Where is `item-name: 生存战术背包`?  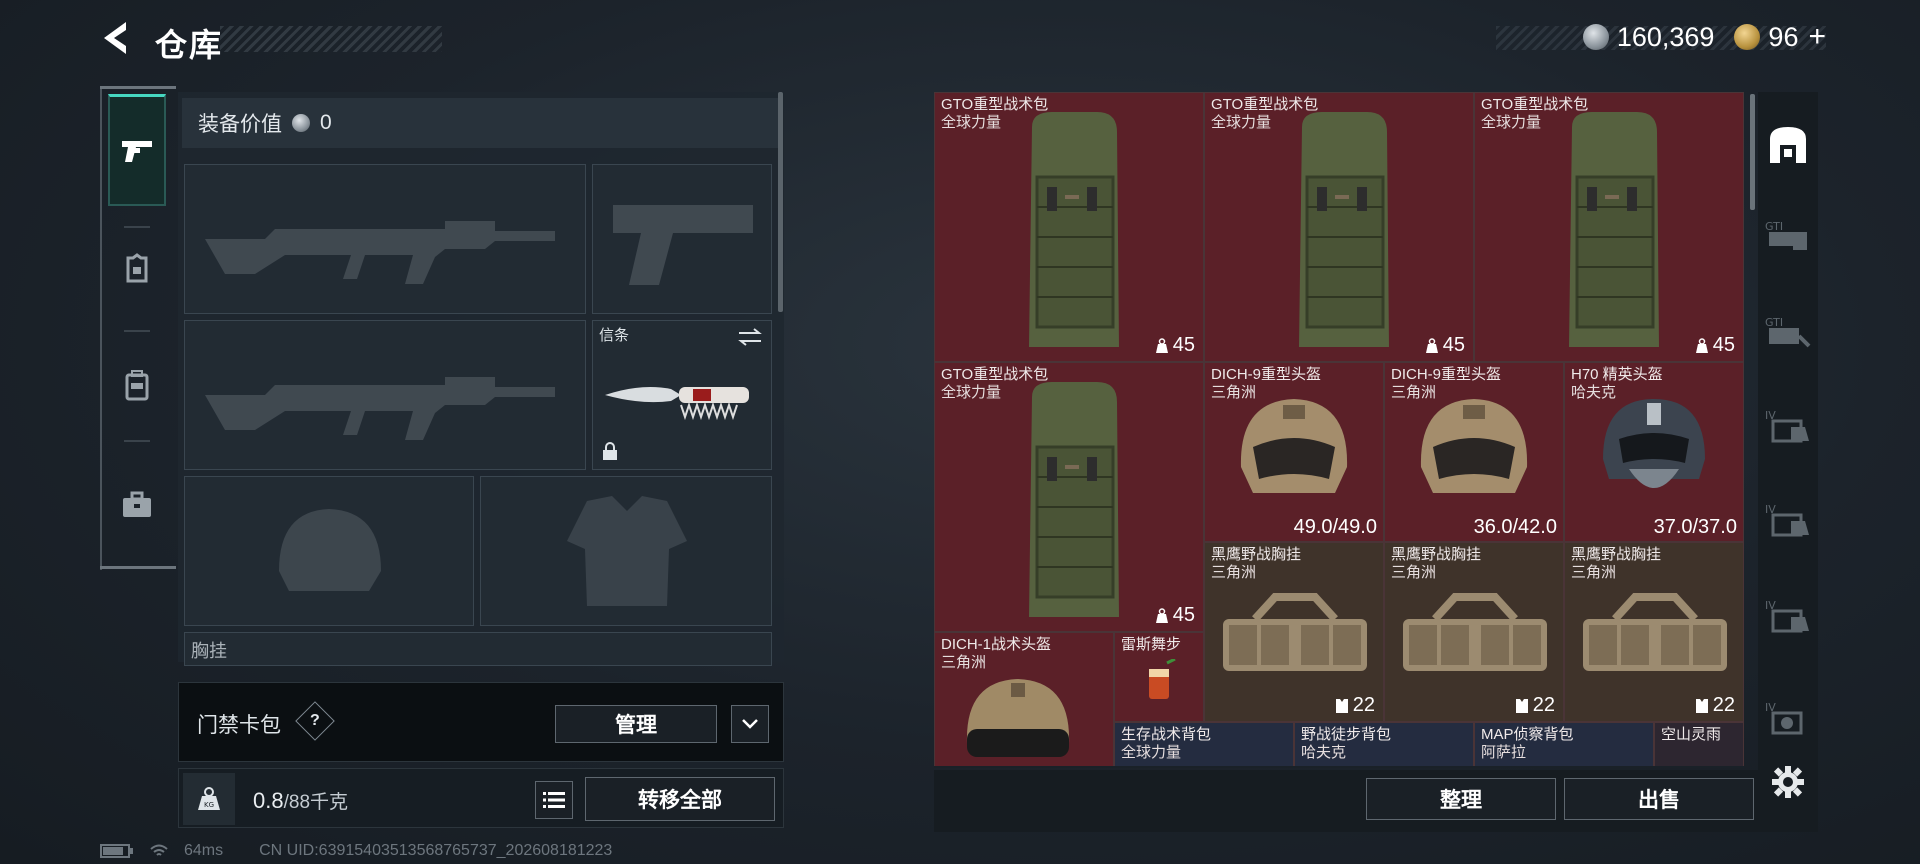 item-name: 生存战术背包 is located at coordinates (1166, 734).